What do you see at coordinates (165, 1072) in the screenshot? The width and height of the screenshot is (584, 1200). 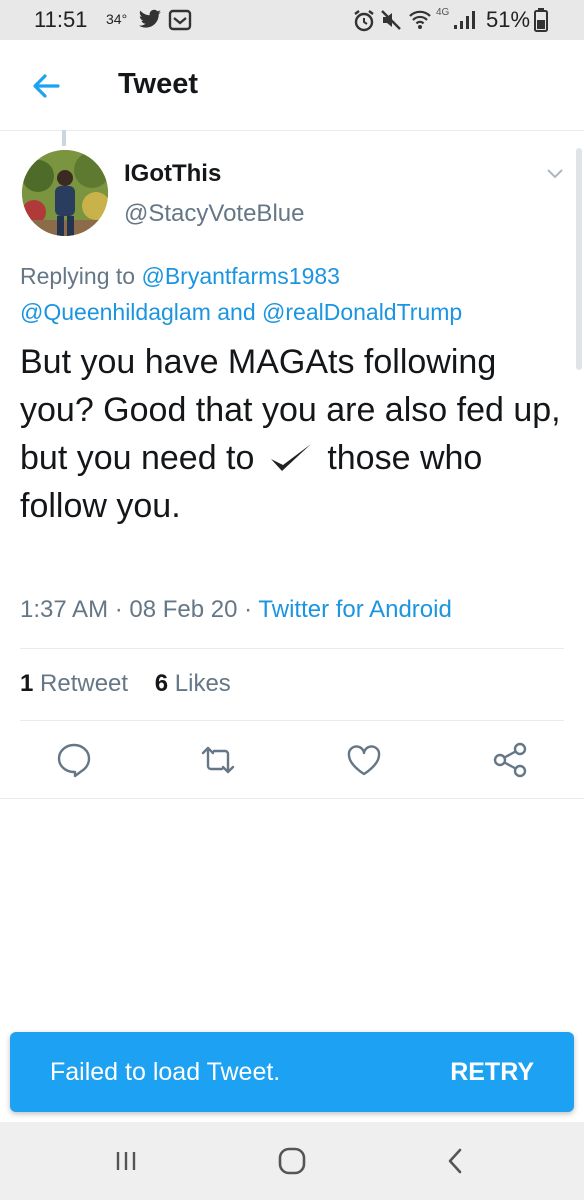 I see `toast-message: Failed to load Tweet.` at bounding box center [165, 1072].